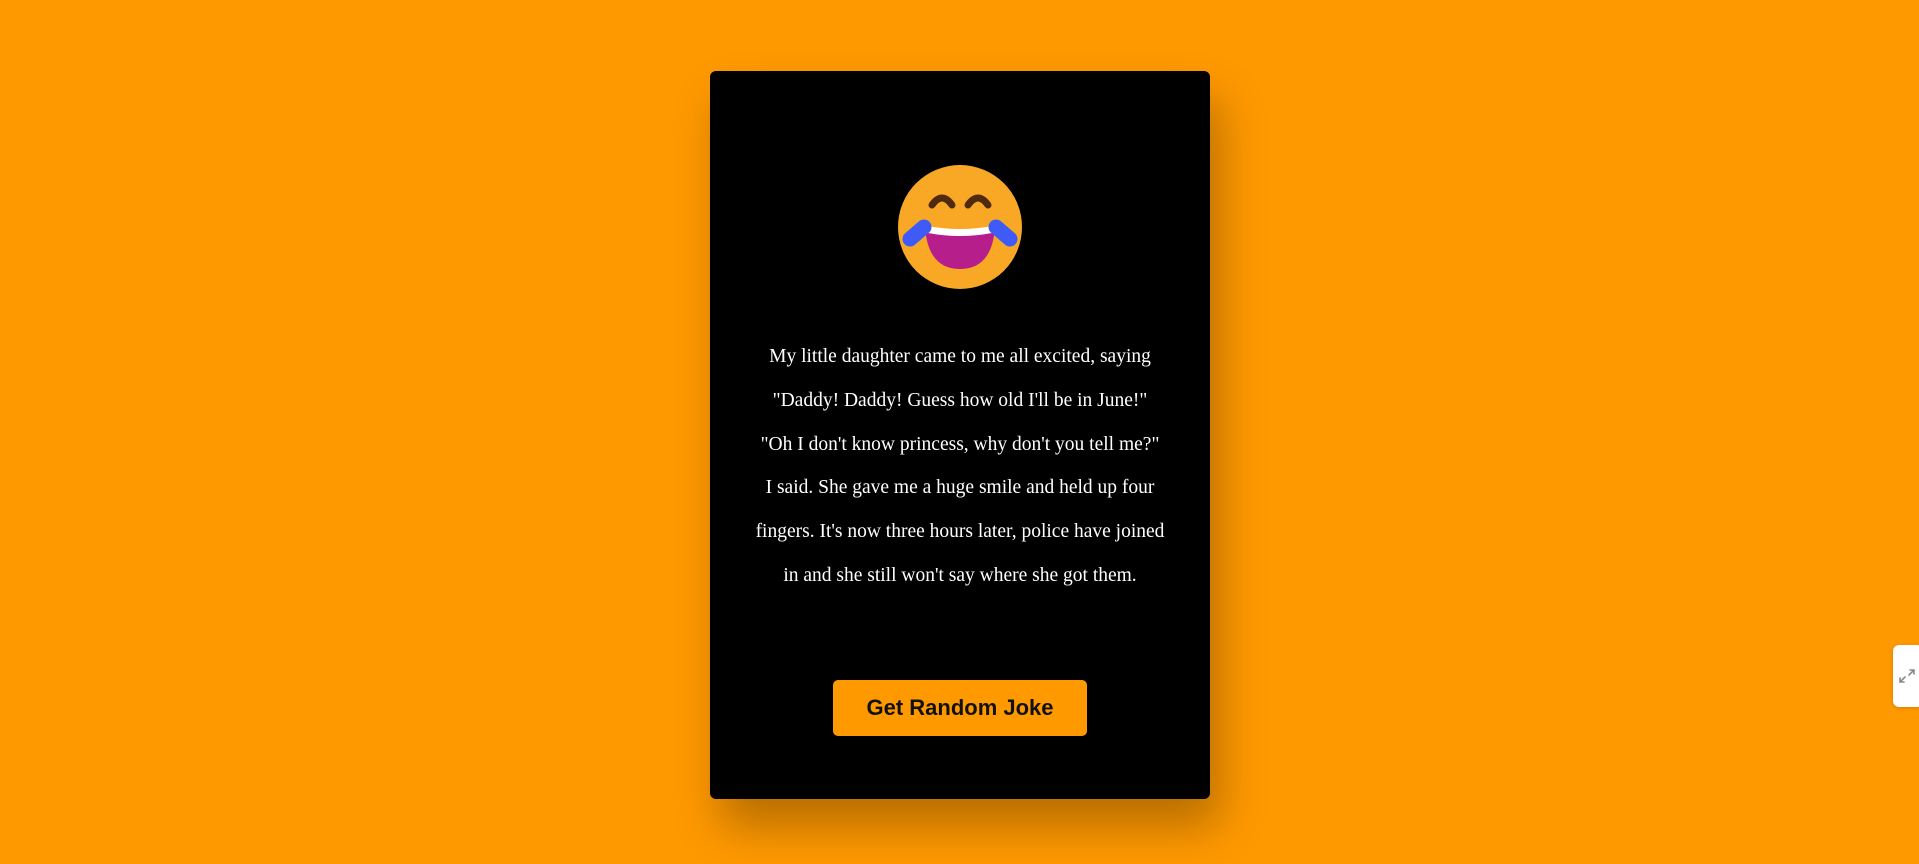 The width and height of the screenshot is (1919, 864). I want to click on expand-icon, so click(1907, 676).